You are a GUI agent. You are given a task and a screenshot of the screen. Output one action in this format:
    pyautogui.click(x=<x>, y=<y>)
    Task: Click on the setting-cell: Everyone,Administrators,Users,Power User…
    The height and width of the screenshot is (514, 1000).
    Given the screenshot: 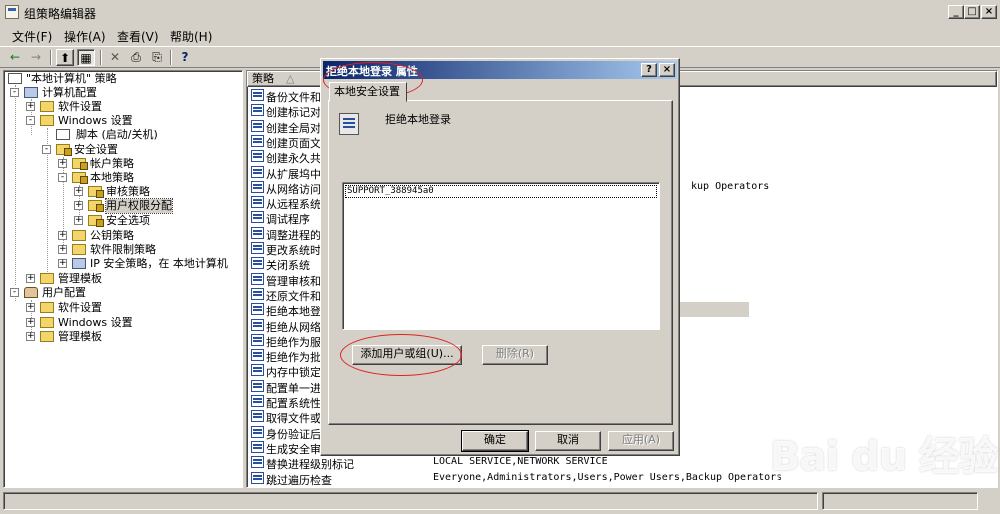 What is the action you would take?
    pyautogui.click(x=608, y=477)
    